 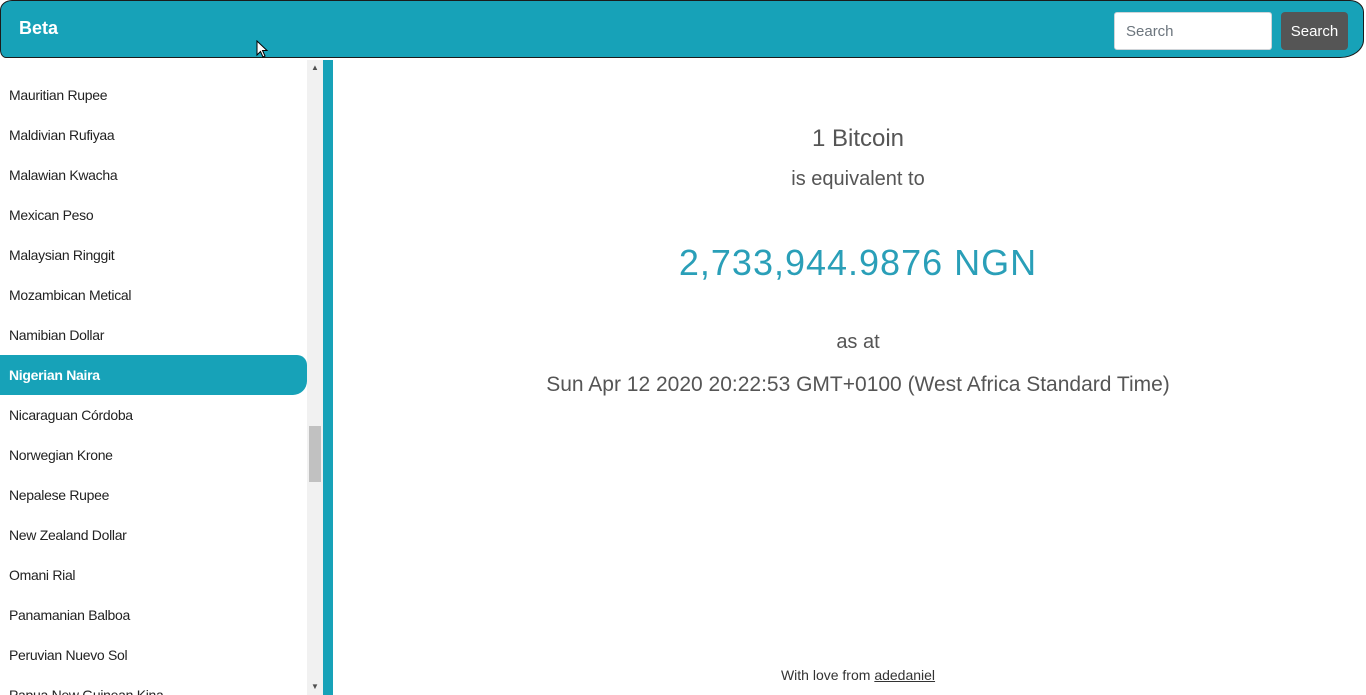 What do you see at coordinates (858, 179) in the screenshot?
I see `equivalent-label: is equivalent to` at bounding box center [858, 179].